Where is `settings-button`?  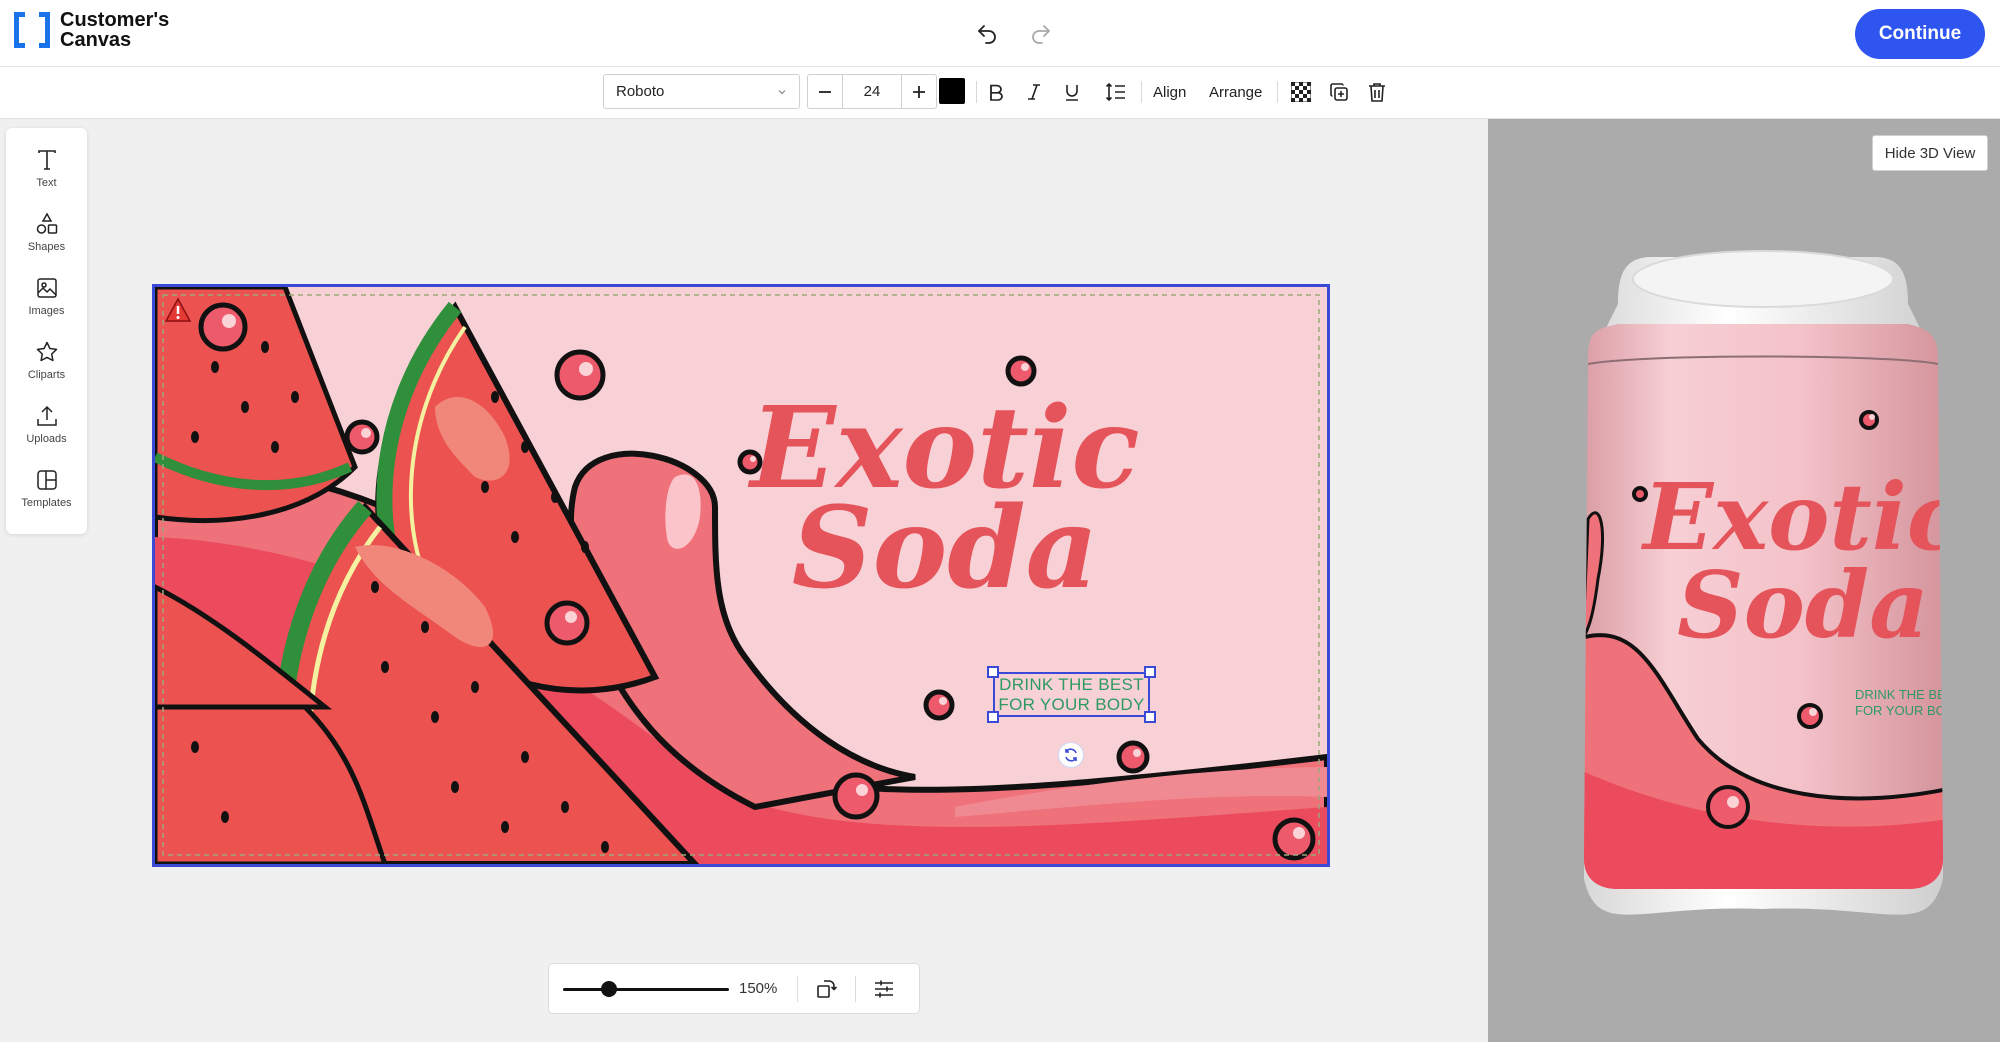
settings-button is located at coordinates (884, 989).